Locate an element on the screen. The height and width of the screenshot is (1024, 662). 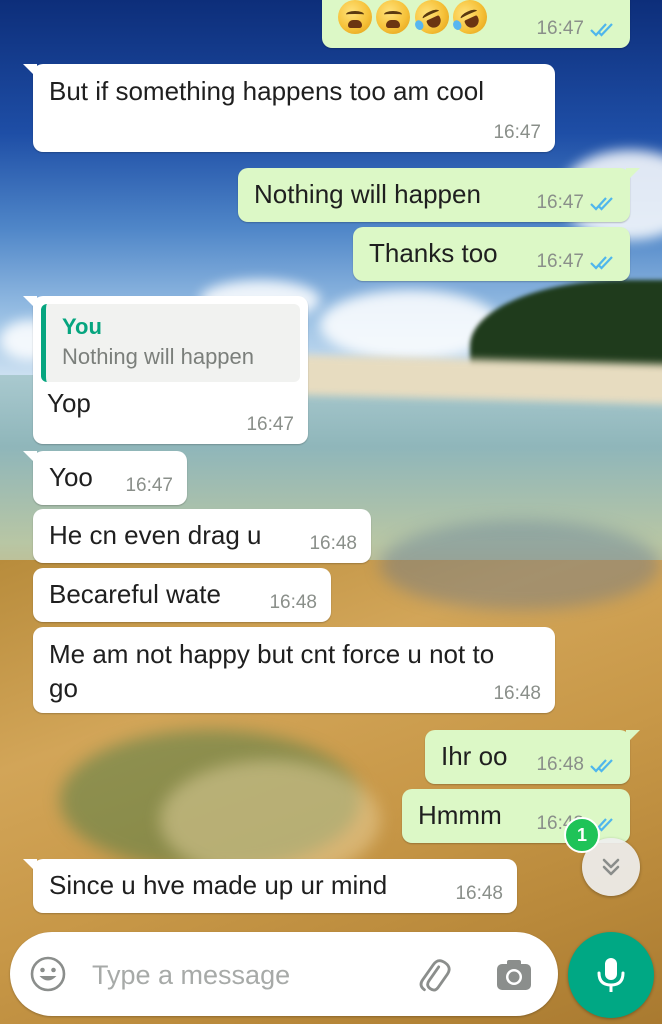
emoji-button is located at coordinates (48, 974).